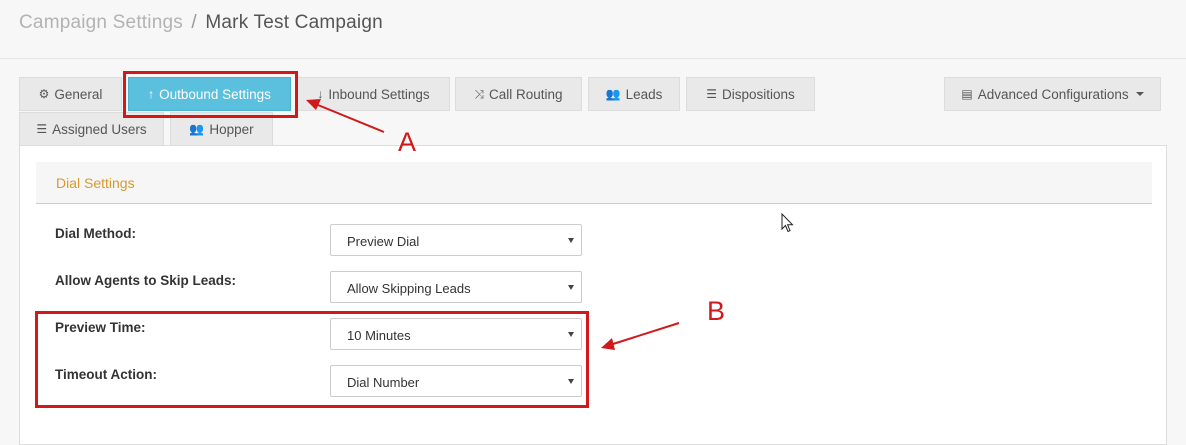  I want to click on annotation-label-a: A, so click(407, 142).